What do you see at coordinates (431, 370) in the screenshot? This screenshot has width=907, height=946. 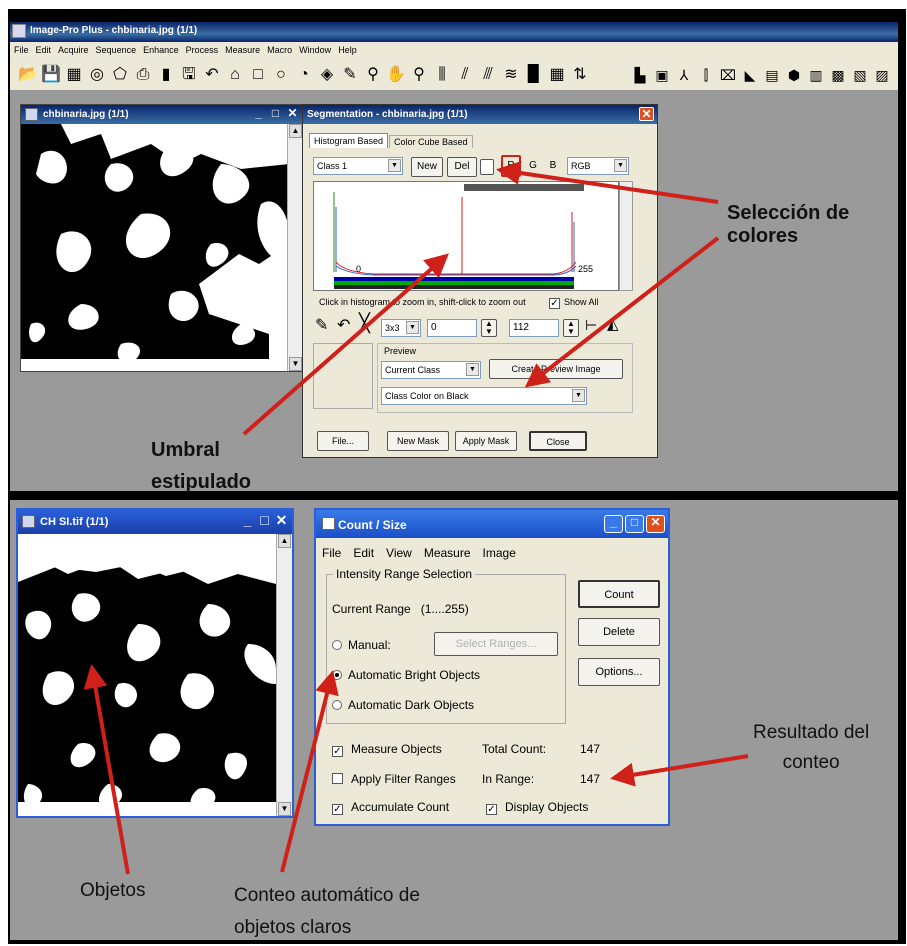 I see `preview-mode-select: Current Class ▼` at bounding box center [431, 370].